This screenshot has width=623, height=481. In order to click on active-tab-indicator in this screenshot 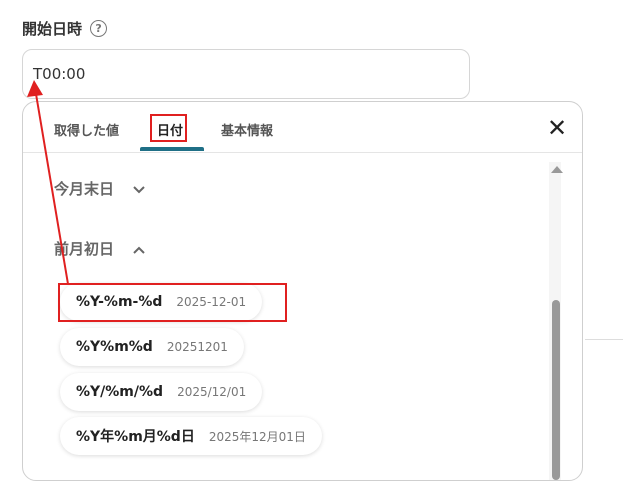, I will do `click(172, 149)`.